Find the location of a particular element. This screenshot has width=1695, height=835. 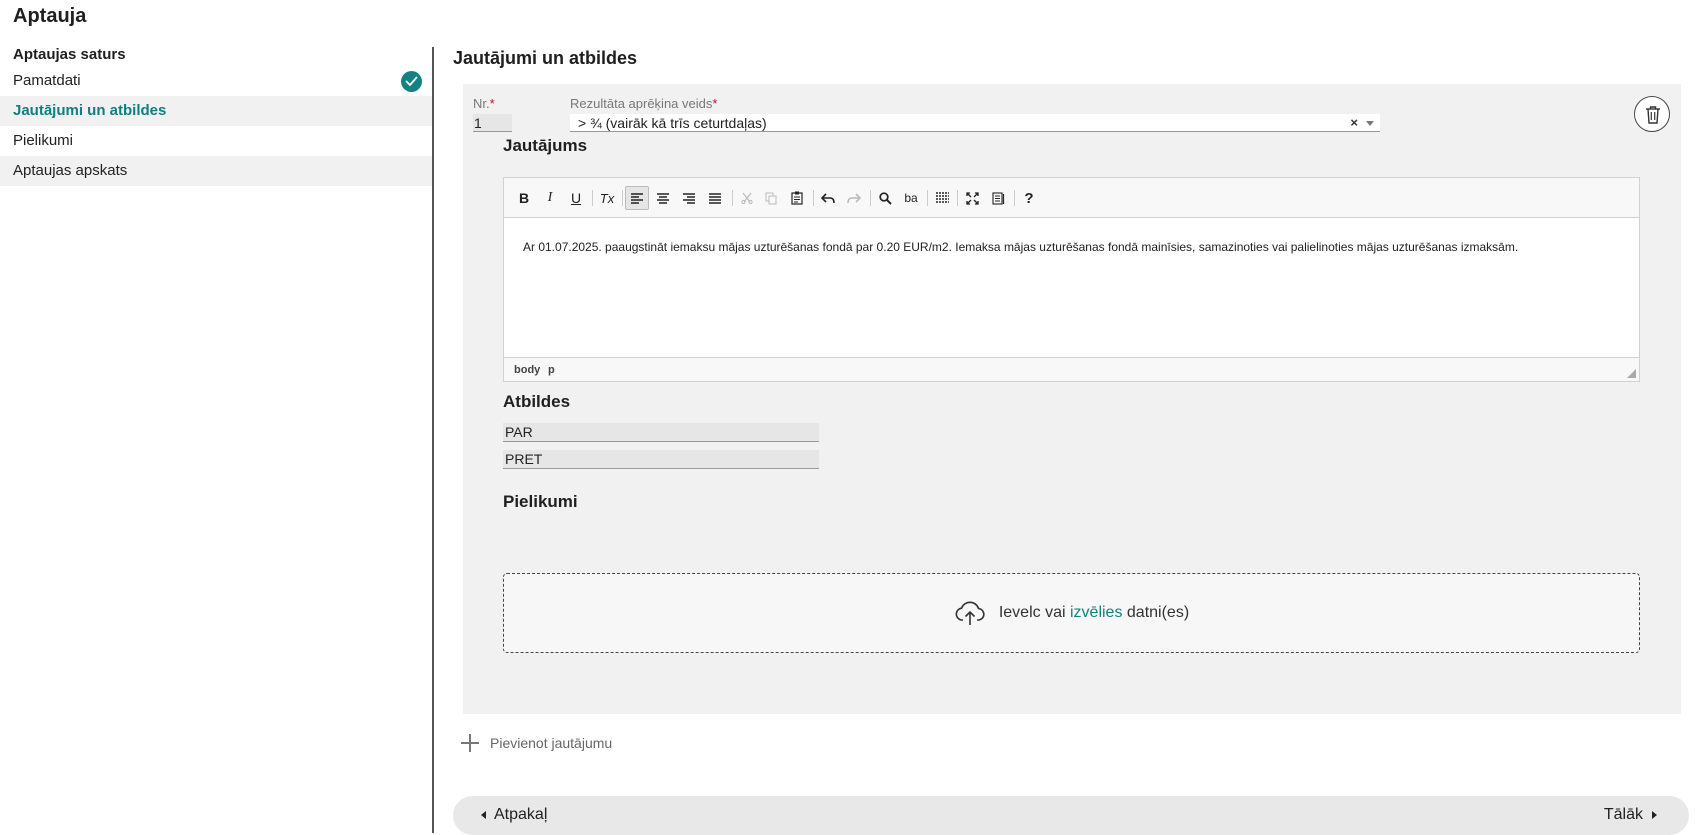

editor-toolbar: B I U Tx ba ? is located at coordinates (1071, 198).